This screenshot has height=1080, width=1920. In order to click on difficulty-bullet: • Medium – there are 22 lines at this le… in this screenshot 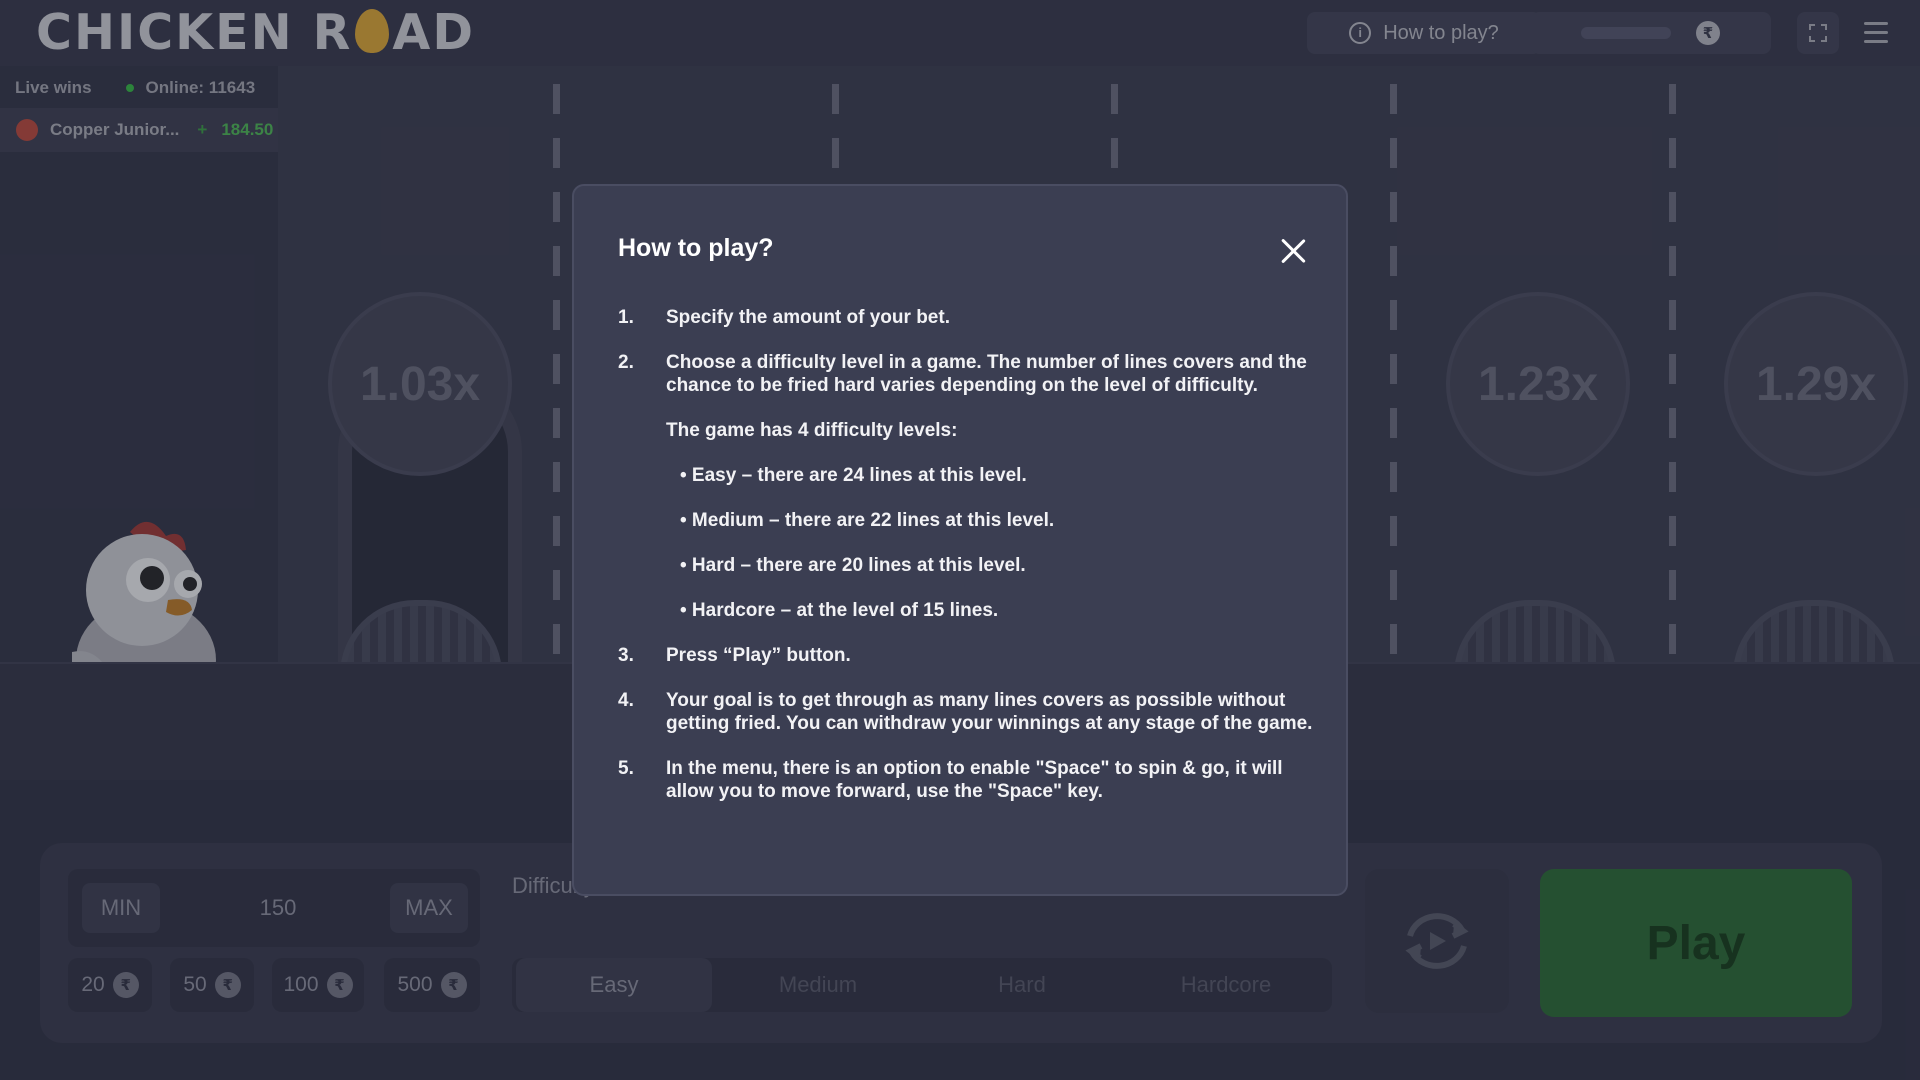, I will do `click(867, 520)`.